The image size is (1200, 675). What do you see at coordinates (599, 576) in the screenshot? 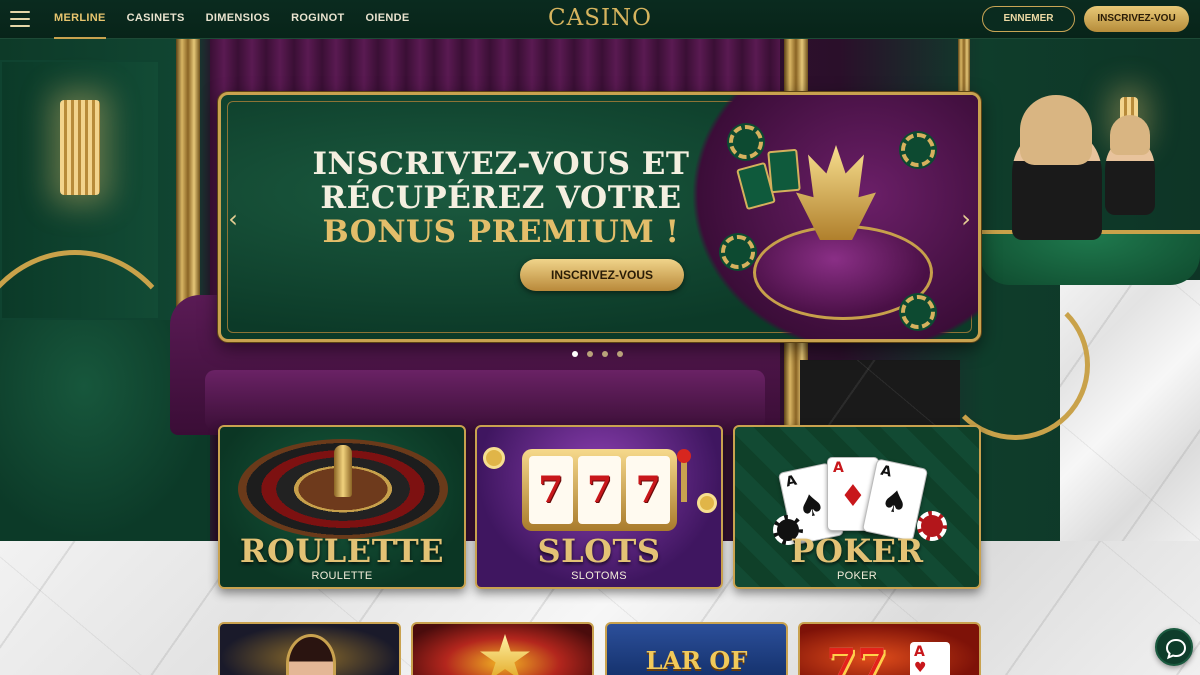
I see `game-card-subtitle: SLOTOMS` at bounding box center [599, 576].